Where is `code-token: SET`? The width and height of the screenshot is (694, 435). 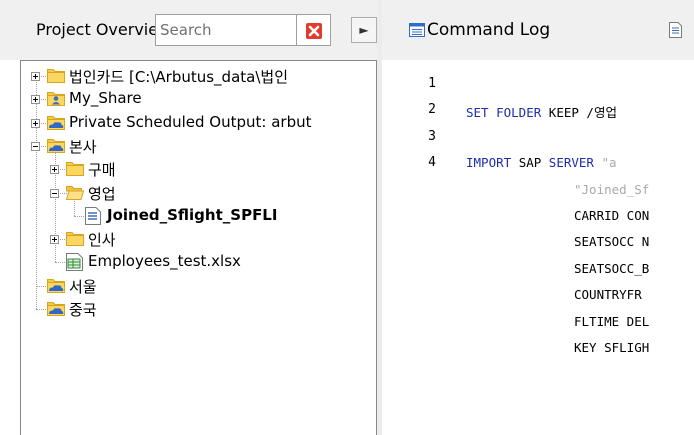
code-token: SET is located at coordinates (481, 113).